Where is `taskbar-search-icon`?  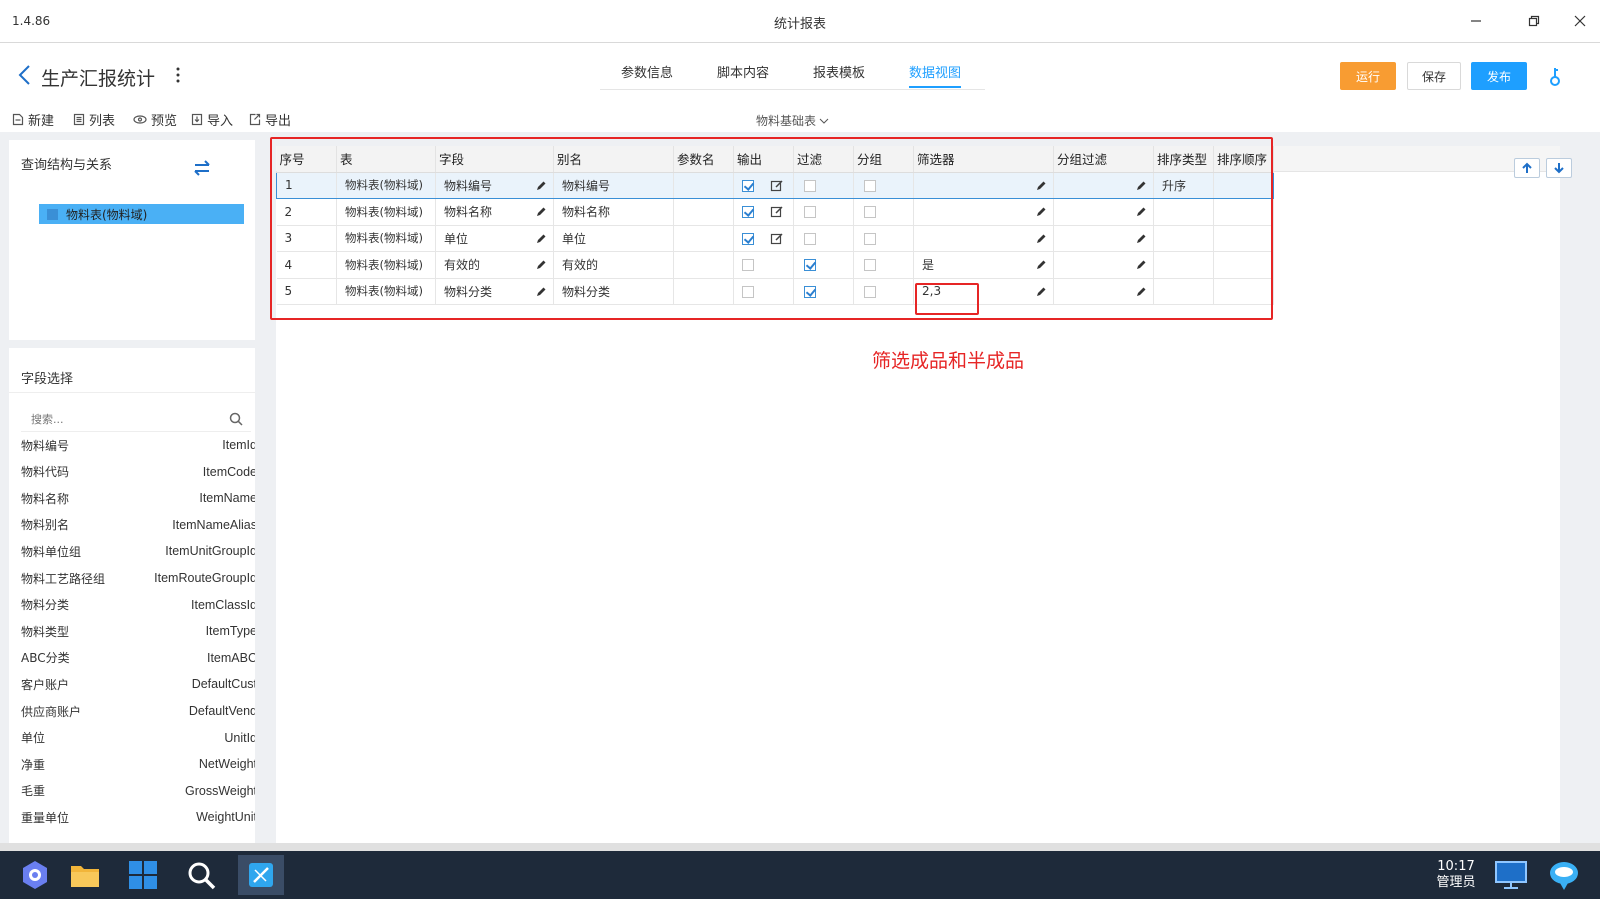
taskbar-search-icon is located at coordinates (201, 875).